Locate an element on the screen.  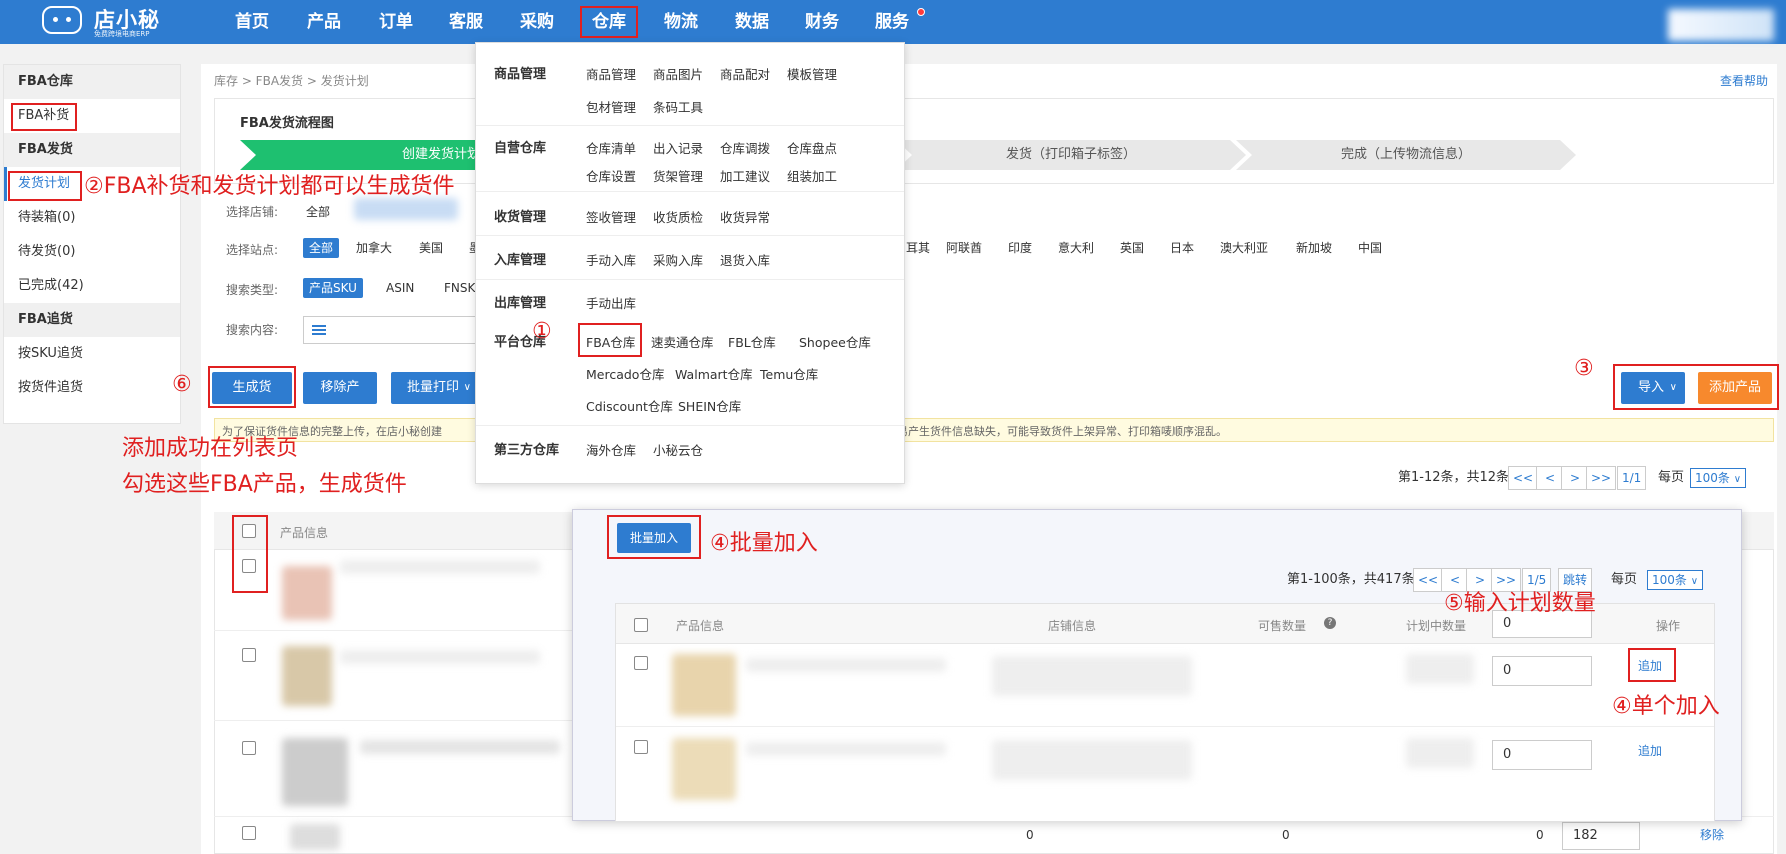
user-account-area is located at coordinates (1721, 25).